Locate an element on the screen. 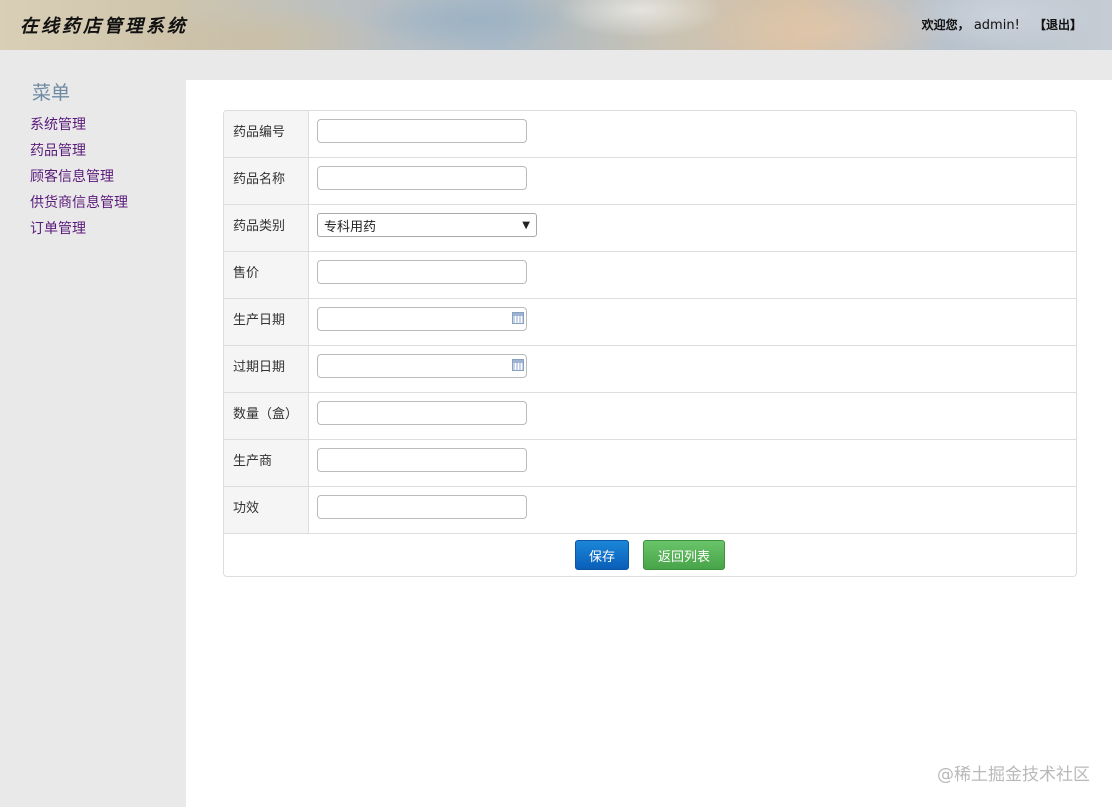  manufacturer-label: 生产商 is located at coordinates (266, 463).